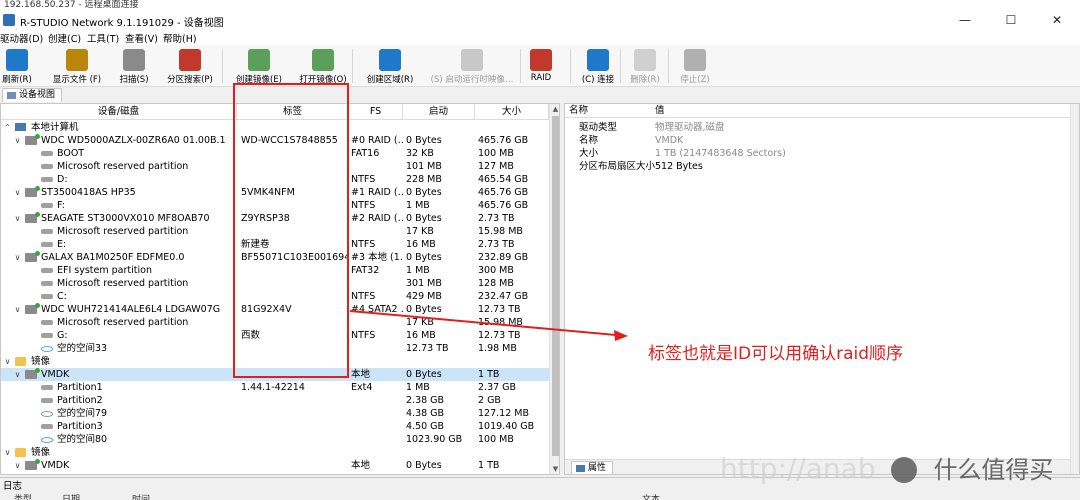 This screenshot has height=500, width=1080. Describe the element at coordinates (578, 111) in the screenshot. I see `prop-header-name: 名称` at that location.